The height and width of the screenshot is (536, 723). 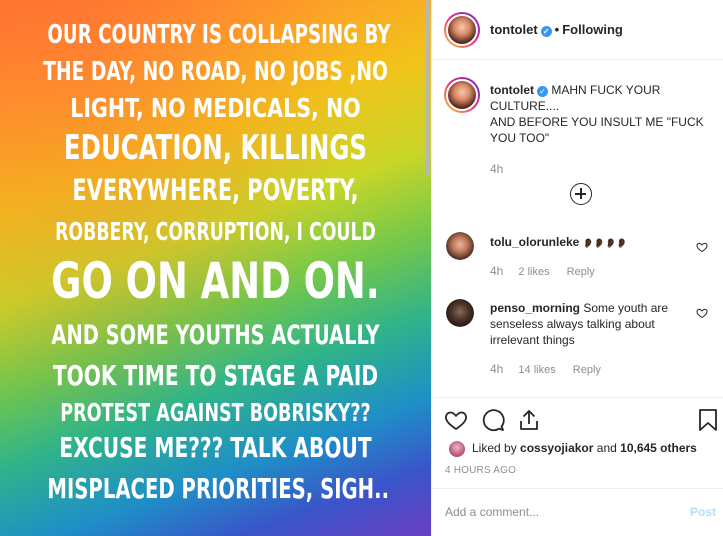 What do you see at coordinates (215, 447) in the screenshot?
I see `story-text-line: EXCUSE ME??? TALK ABOUT` at bounding box center [215, 447].